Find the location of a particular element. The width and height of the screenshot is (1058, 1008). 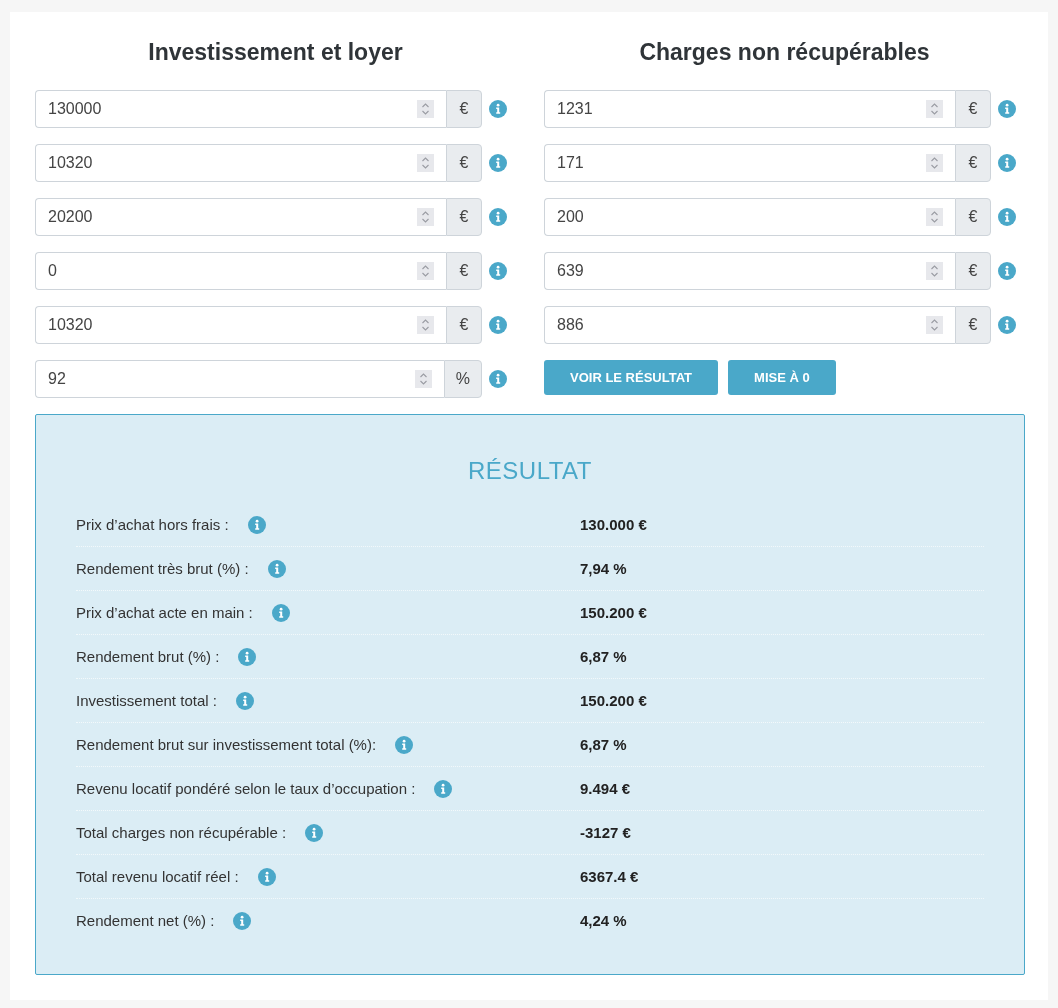

number-input: 130000 is located at coordinates (240, 109).